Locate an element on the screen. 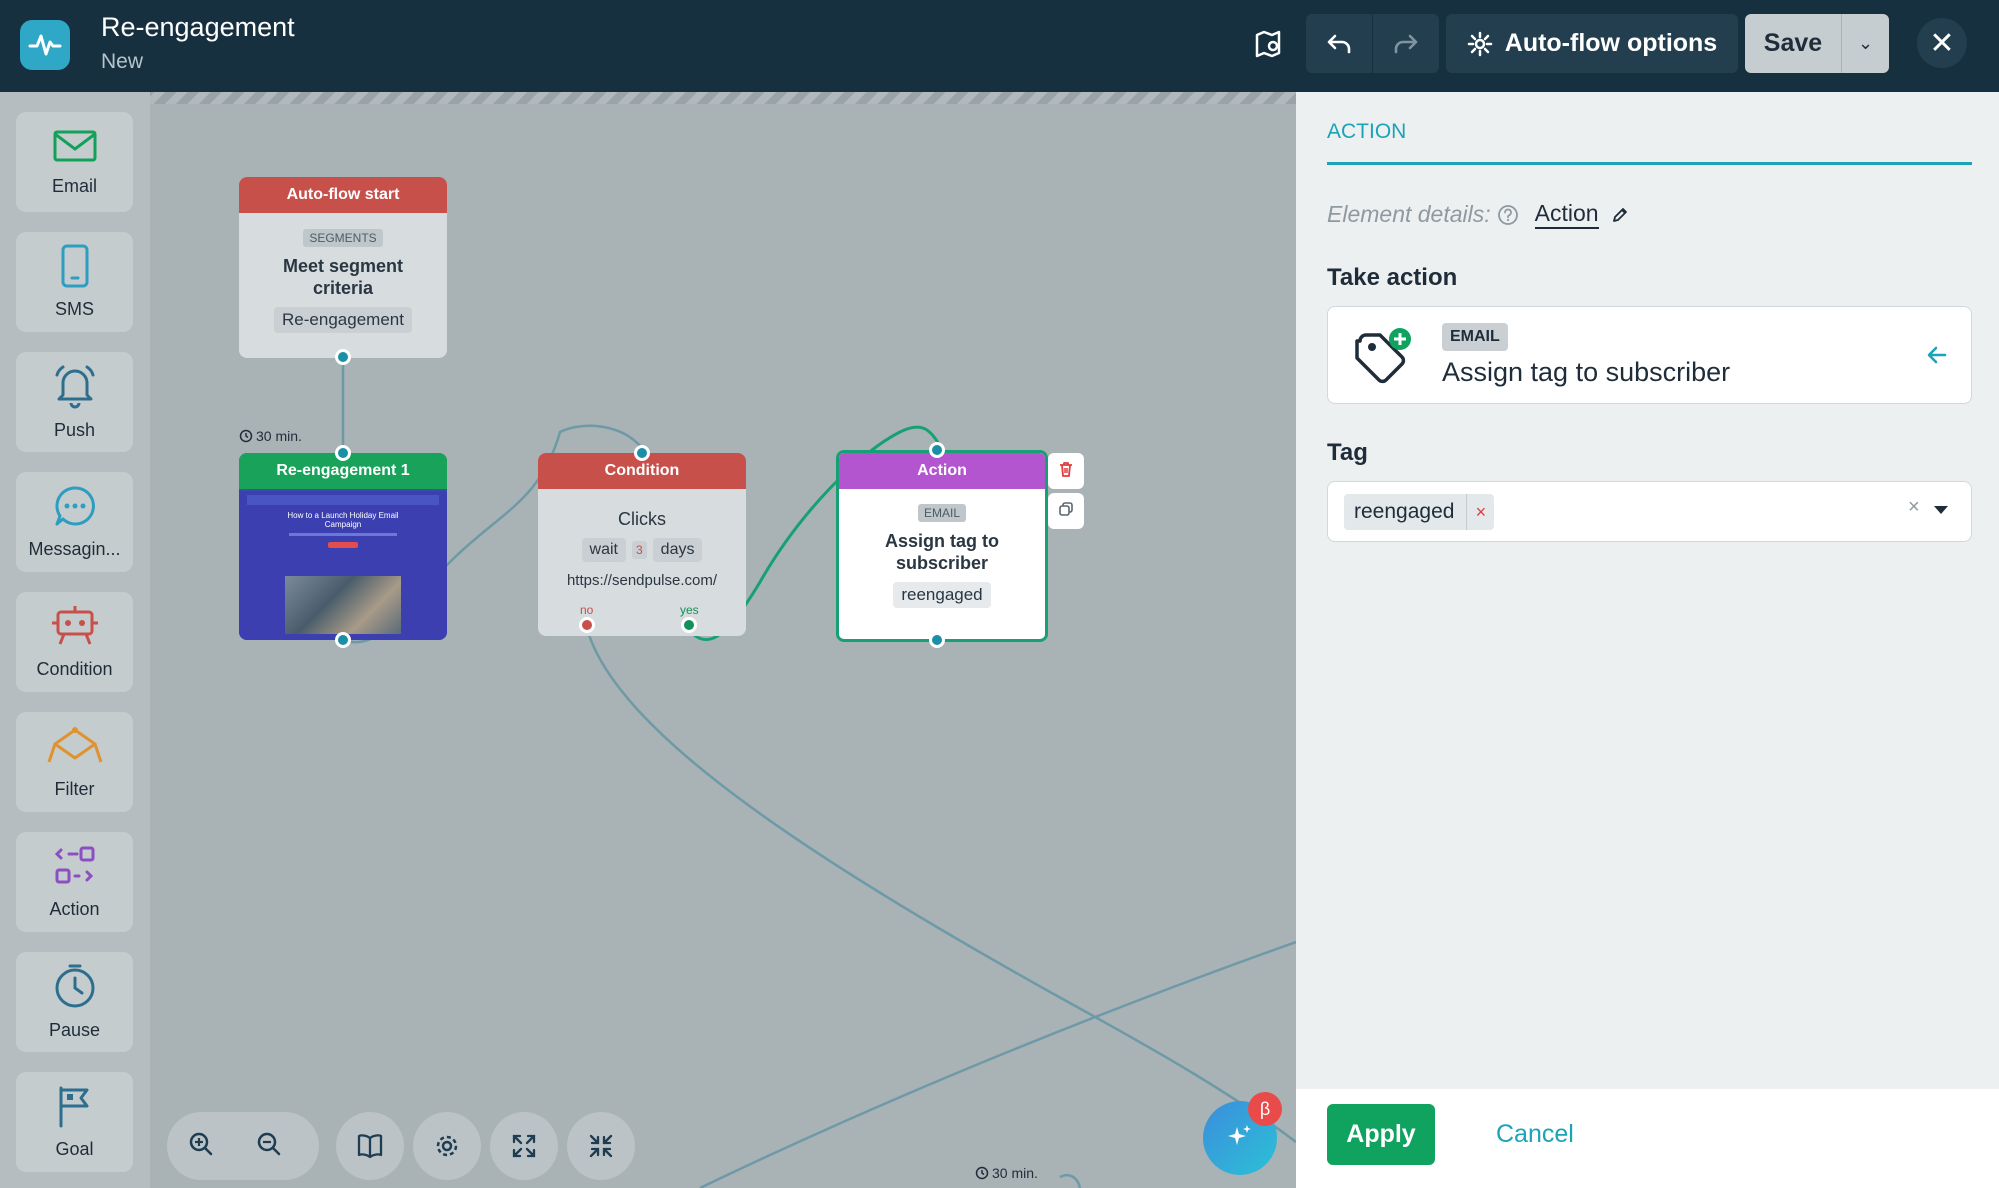  collapse-icon is located at coordinates (601, 1146).